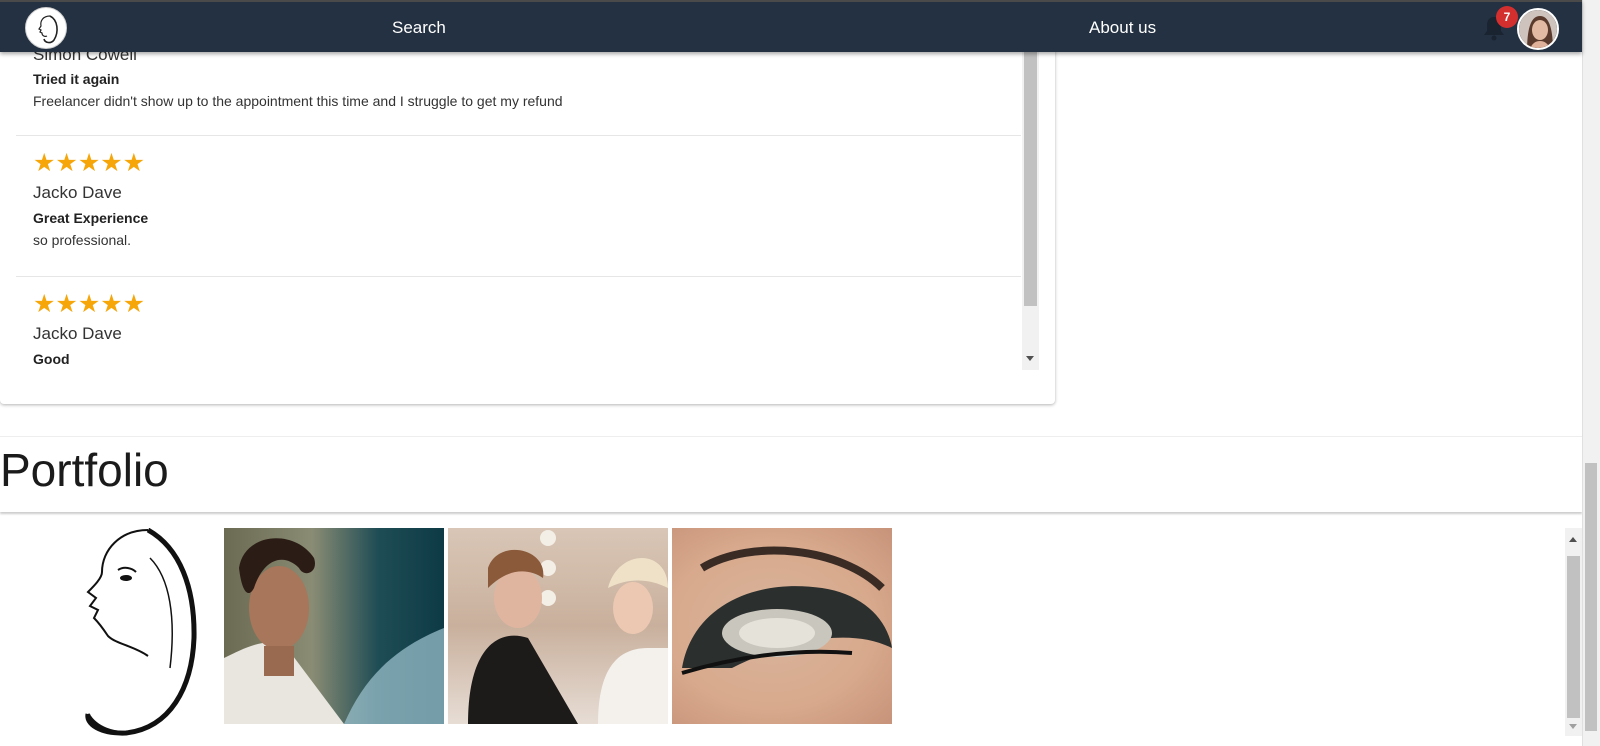 Image resolution: width=1600 pixels, height=746 pixels. I want to click on portfolio-logo-image, so click(125, 633).